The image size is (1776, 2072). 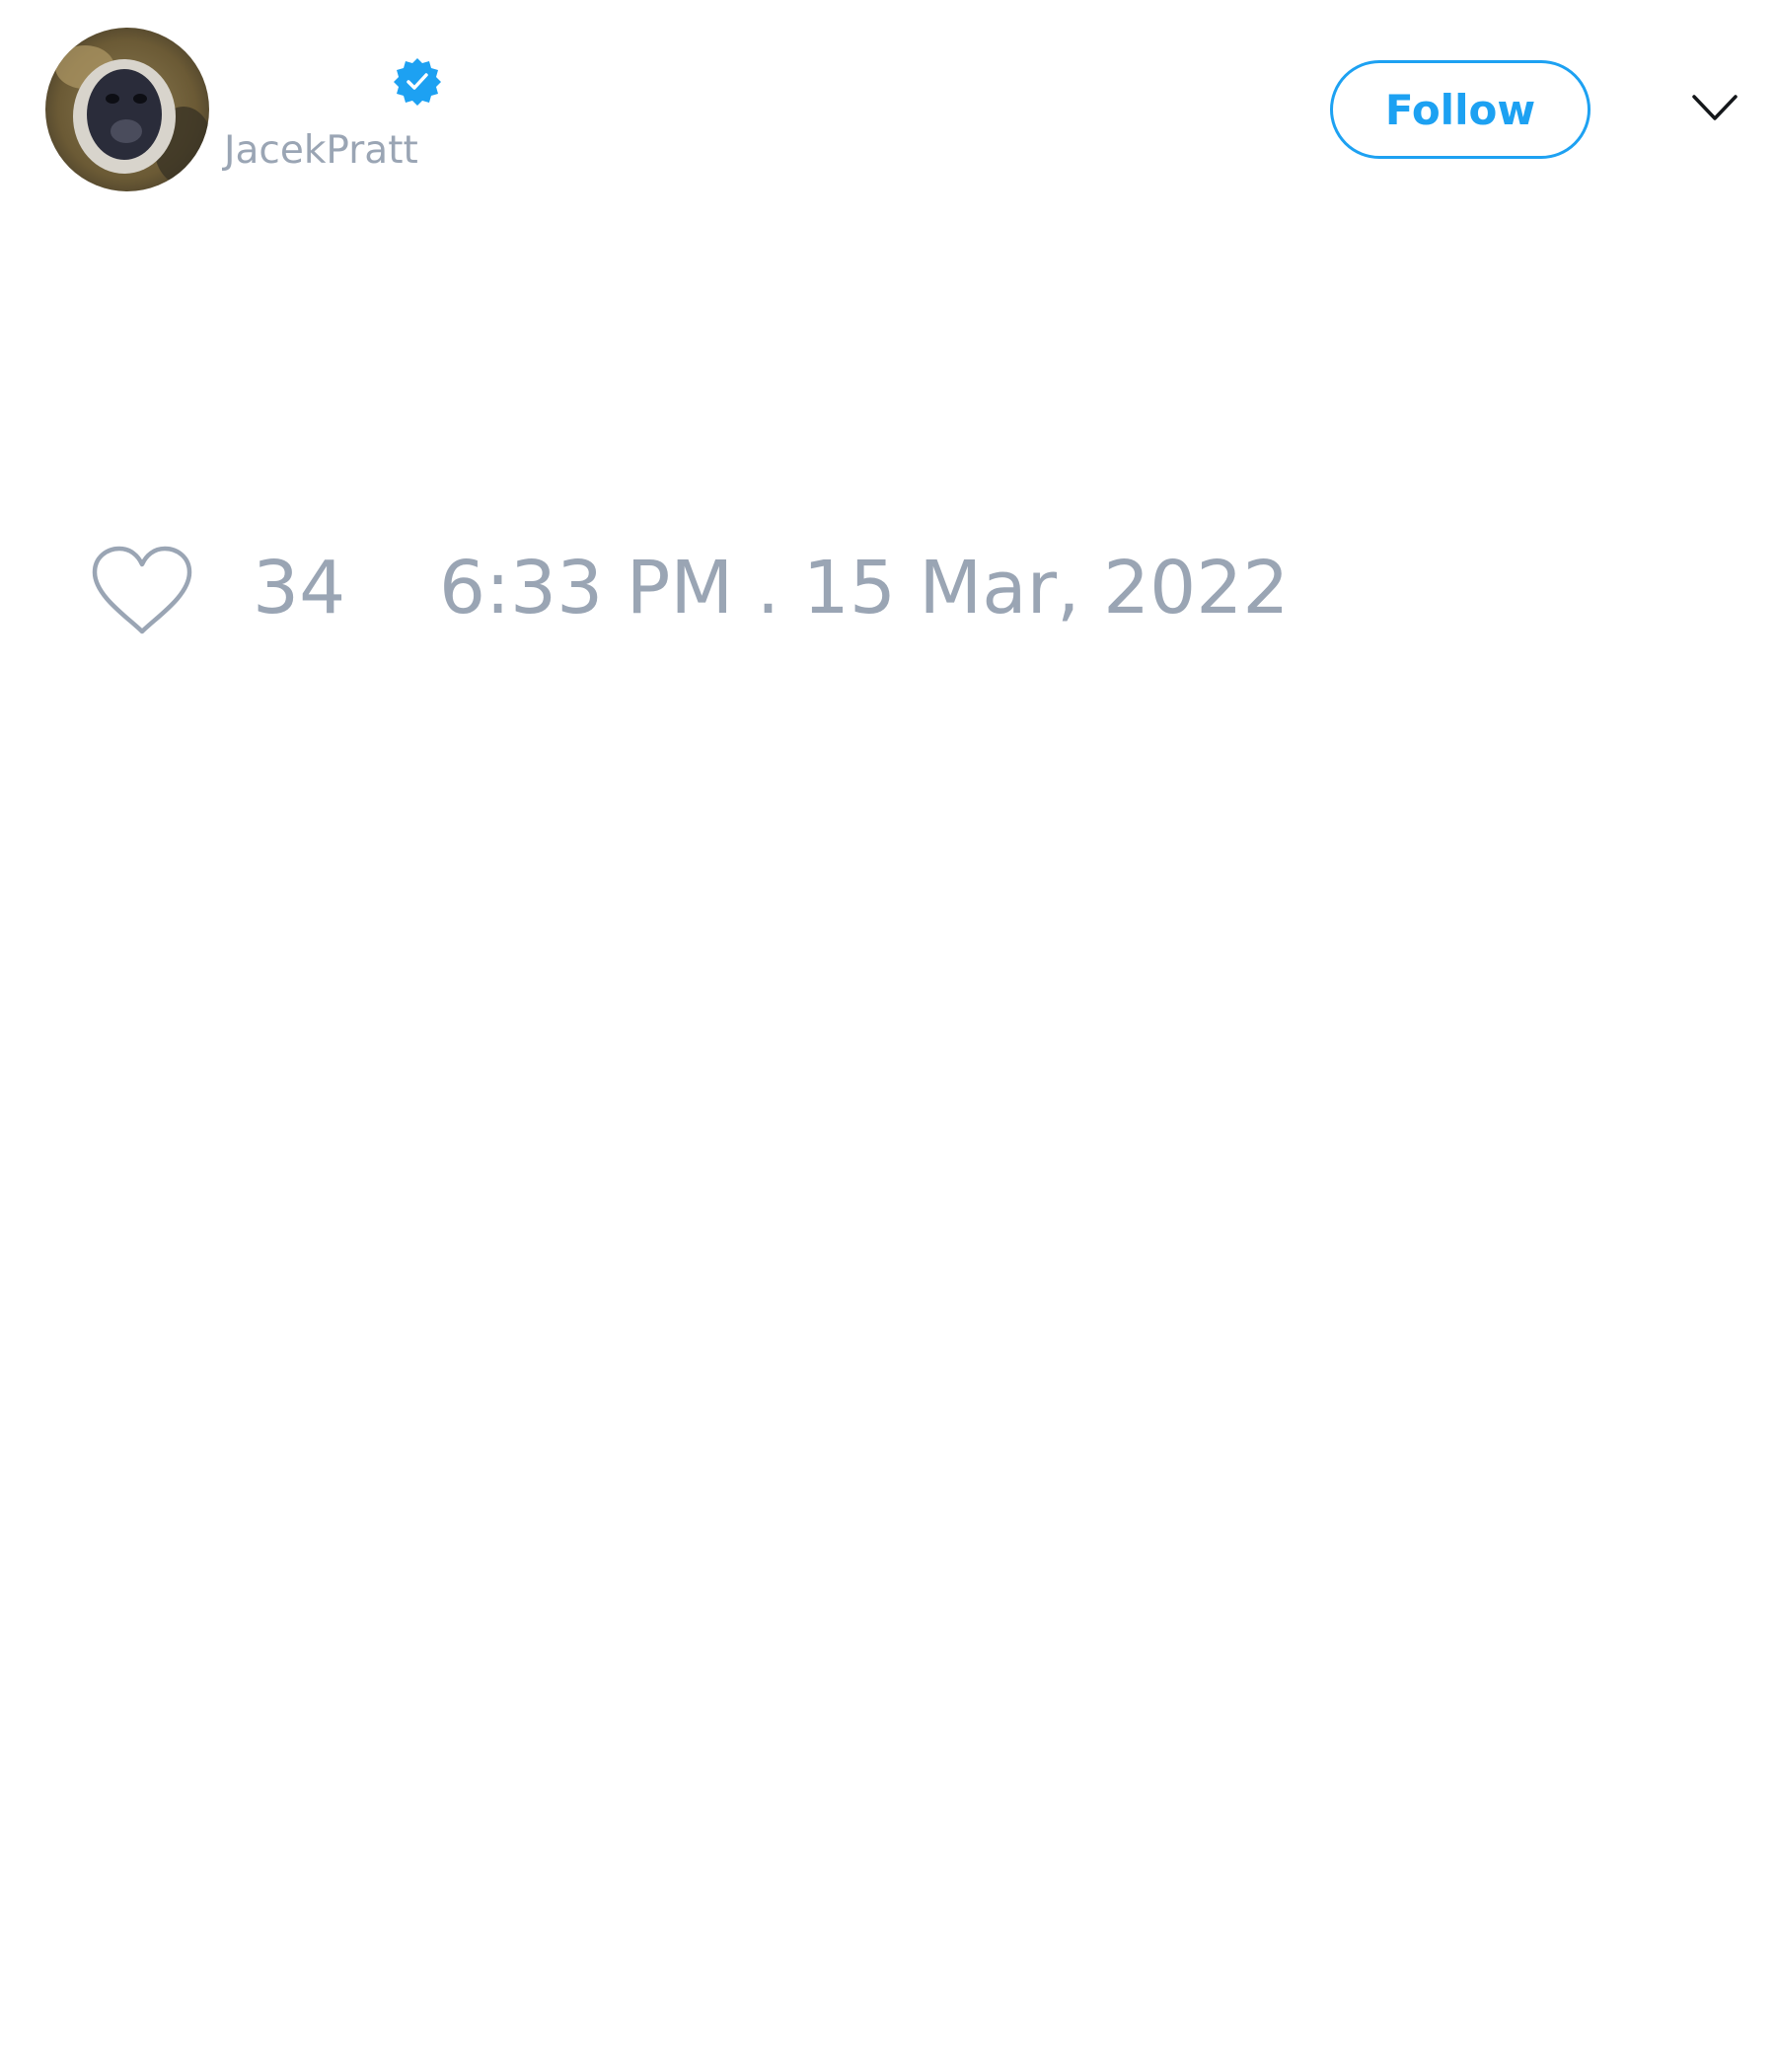 What do you see at coordinates (864, 588) in the screenshot?
I see `tweet-timestamp: 6:33 PM . 15 Mar, 2022` at bounding box center [864, 588].